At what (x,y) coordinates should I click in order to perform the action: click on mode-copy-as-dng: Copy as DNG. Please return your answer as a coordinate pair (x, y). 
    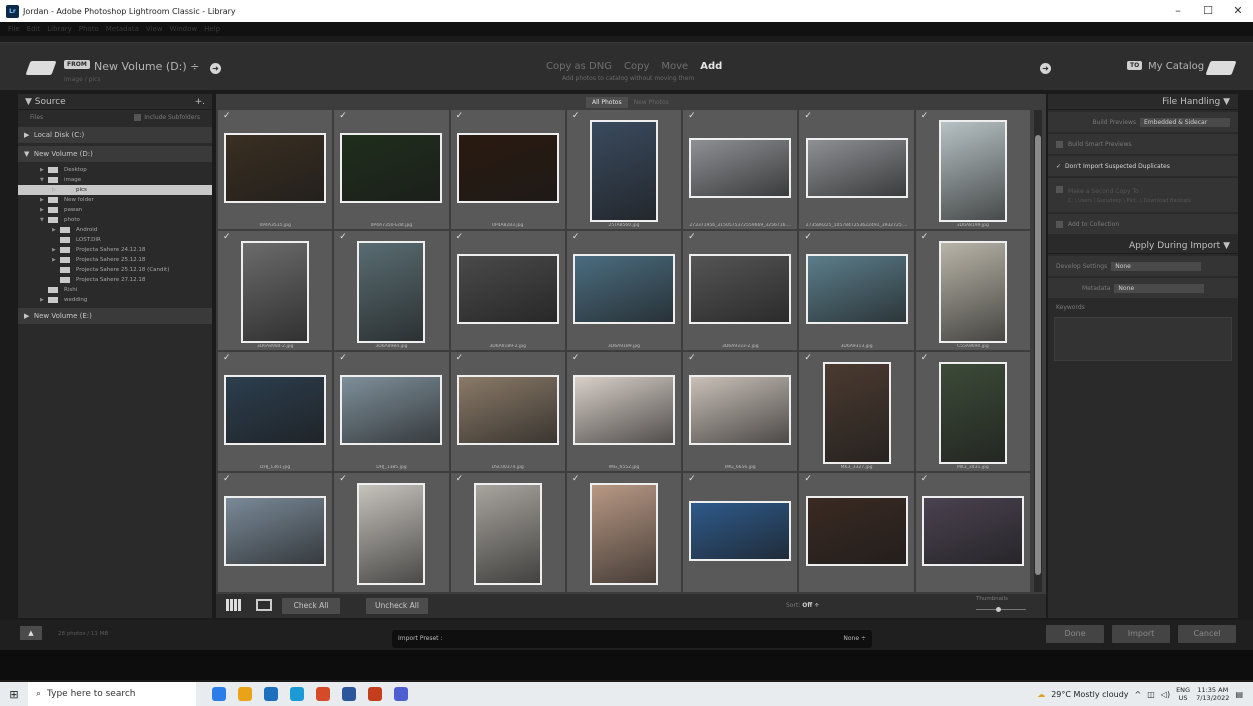
    Looking at the image, I should click on (579, 66).